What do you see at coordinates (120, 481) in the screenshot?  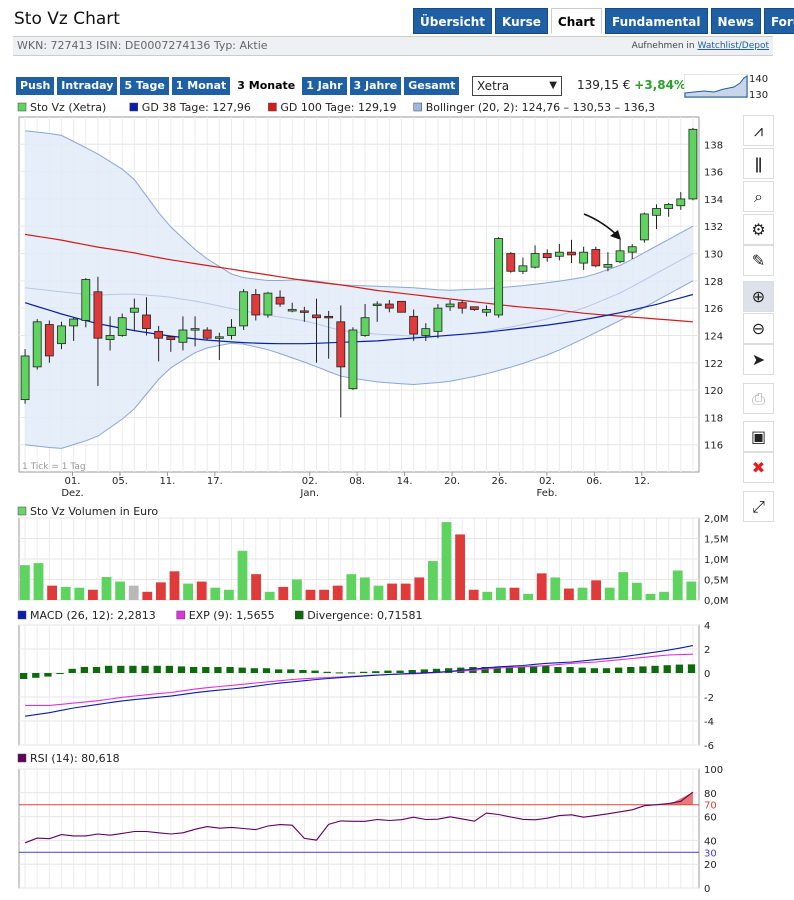 I see `x-tick-label: 05.` at bounding box center [120, 481].